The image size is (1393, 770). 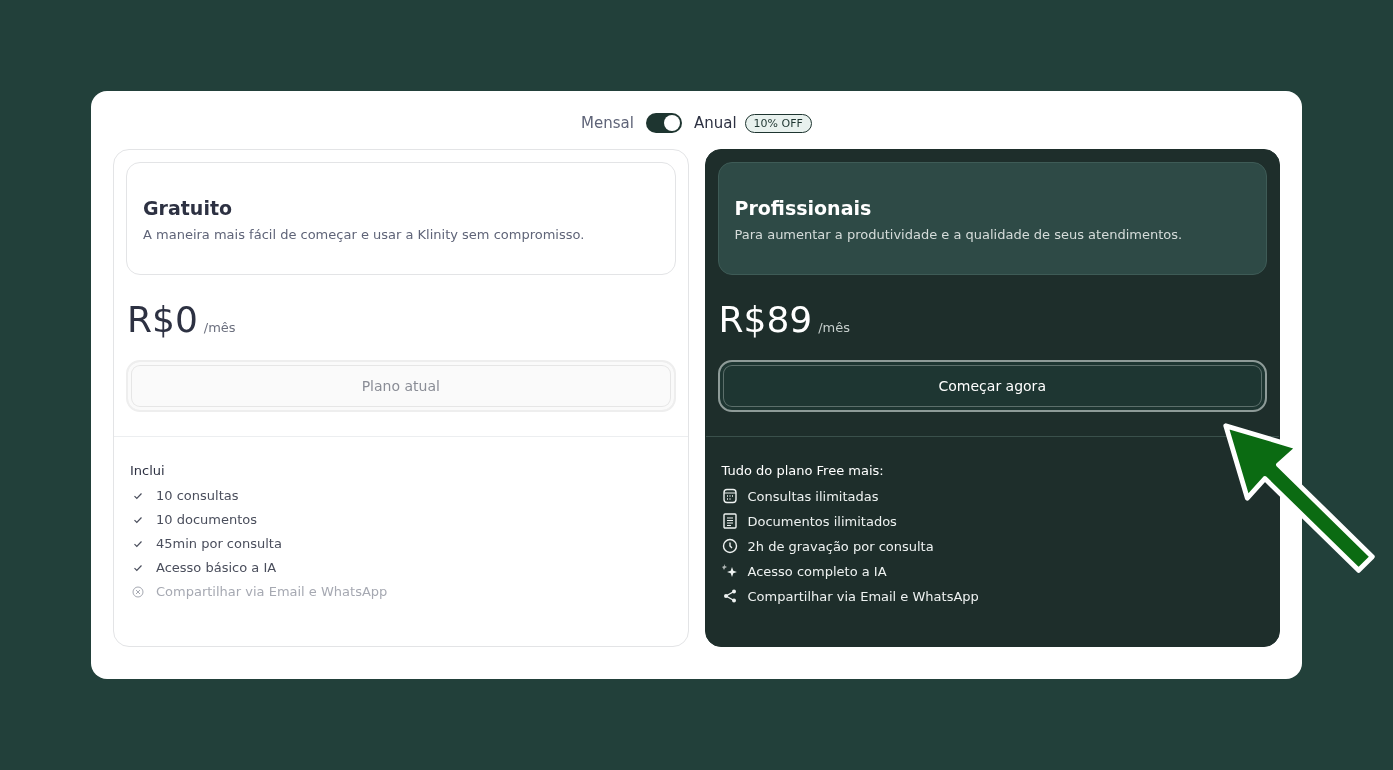 I want to click on plan-name: Gratuito, so click(x=188, y=208).